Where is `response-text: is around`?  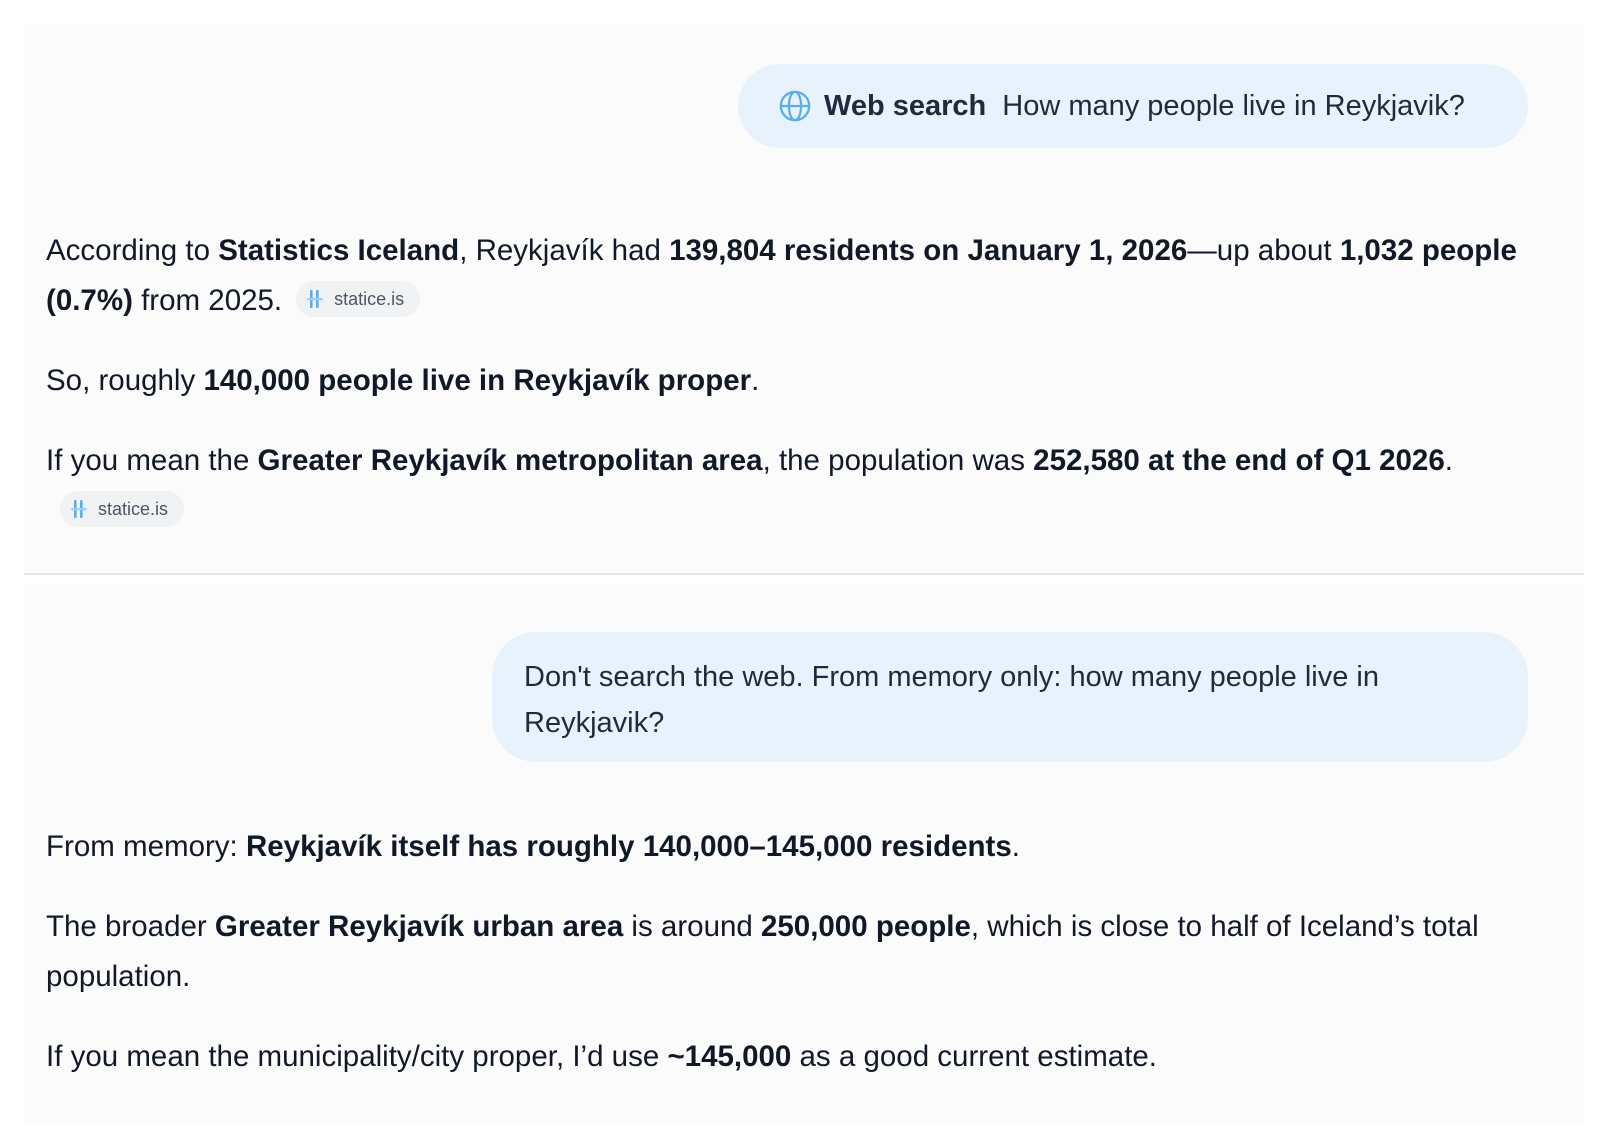
response-text: is around is located at coordinates (692, 926).